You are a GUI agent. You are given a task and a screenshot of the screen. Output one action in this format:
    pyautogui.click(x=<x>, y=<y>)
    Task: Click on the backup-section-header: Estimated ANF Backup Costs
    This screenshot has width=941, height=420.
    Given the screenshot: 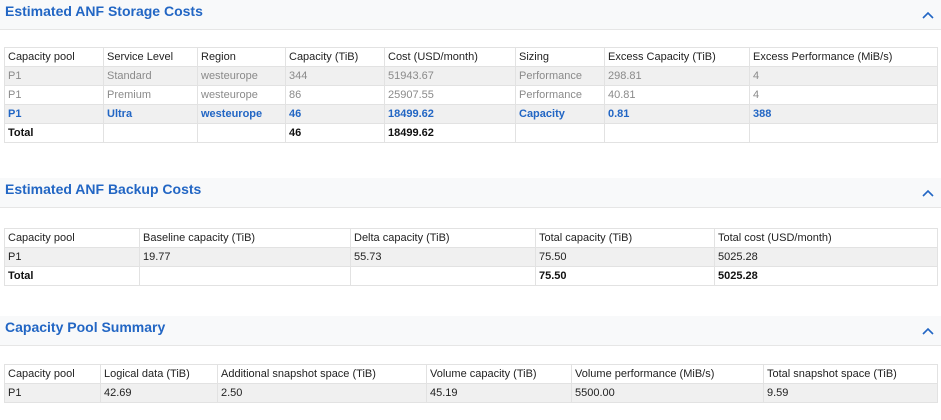 What is the action you would take?
    pyautogui.click(x=470, y=193)
    